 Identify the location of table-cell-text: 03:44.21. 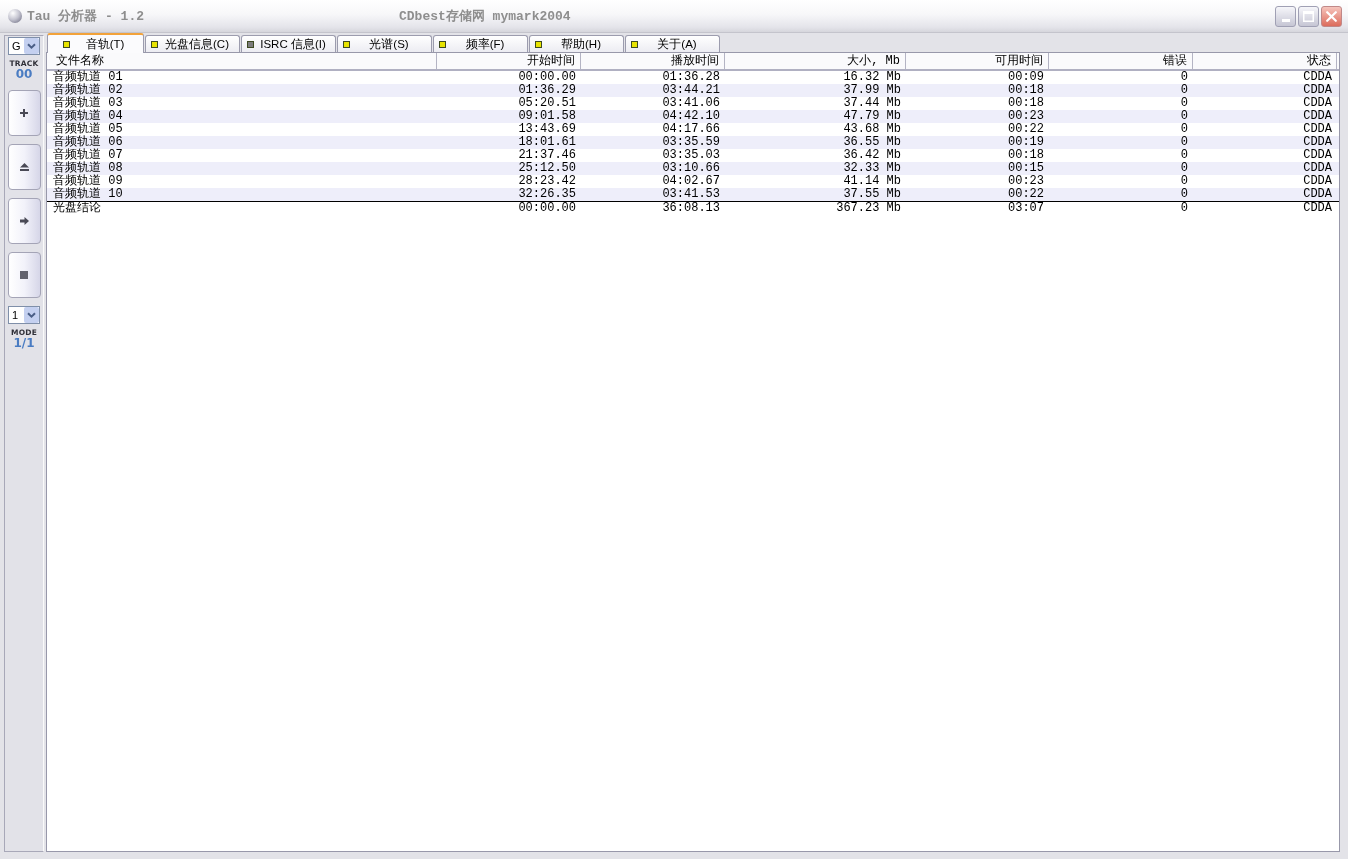
(691, 90).